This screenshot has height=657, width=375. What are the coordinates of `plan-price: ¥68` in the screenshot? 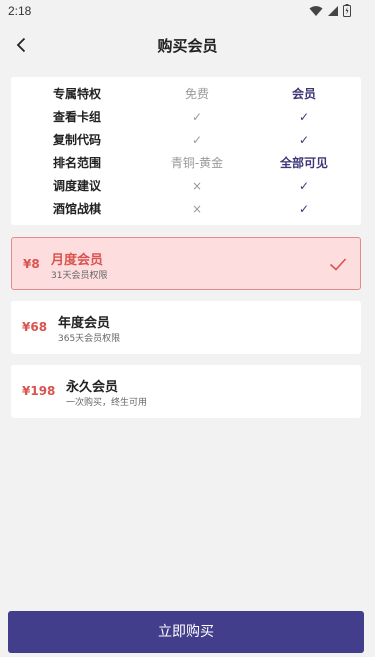 It's located at (35, 327).